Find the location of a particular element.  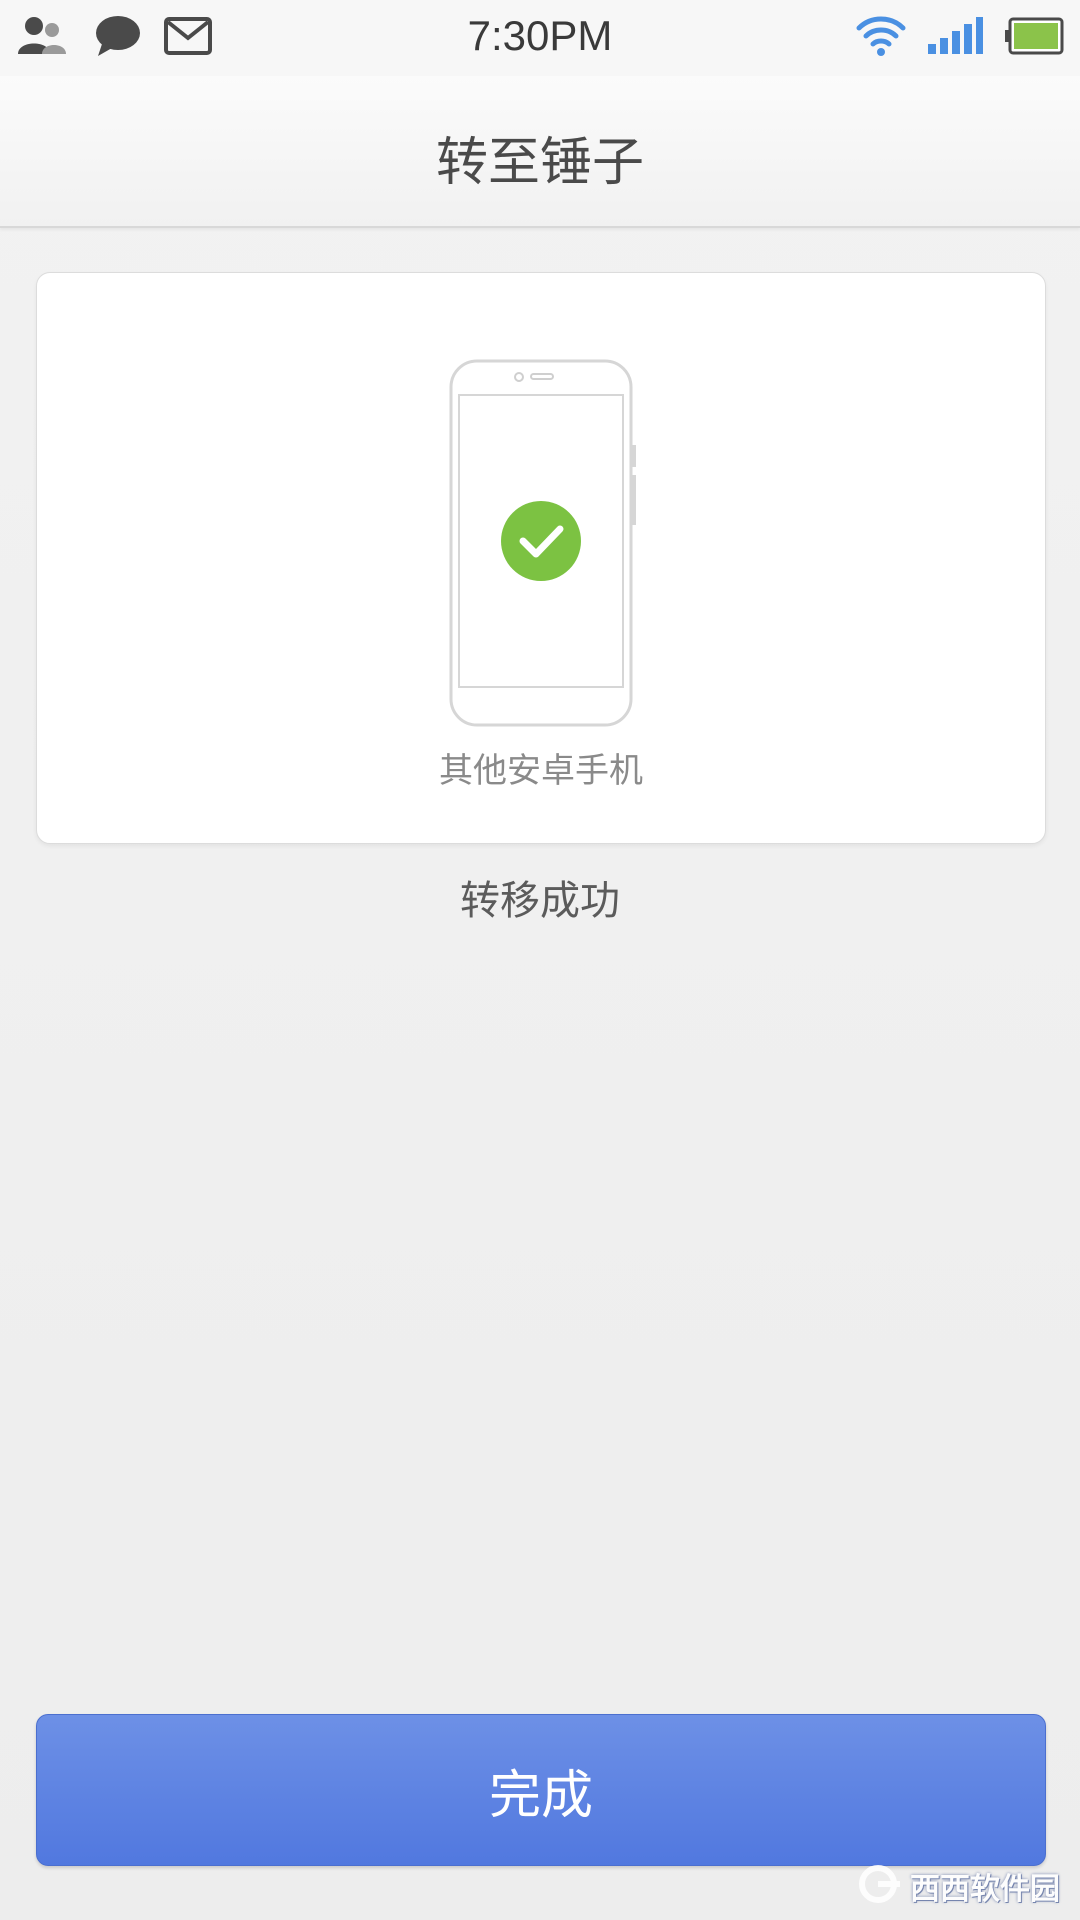

title-bar: 转至锤子 is located at coordinates (540, 152).